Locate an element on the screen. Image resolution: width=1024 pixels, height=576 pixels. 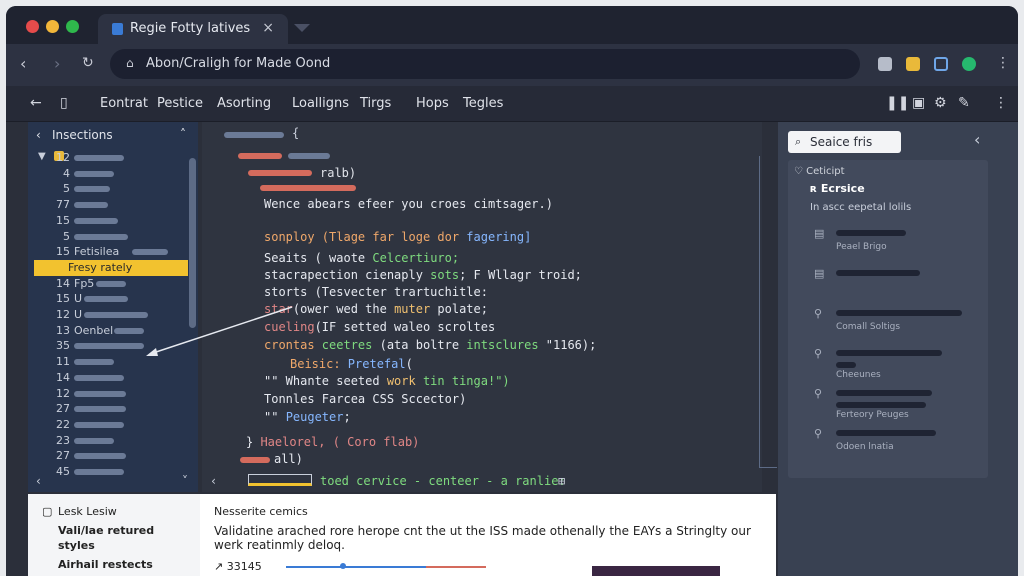
bottom-left-item: Vali/lae retured is located at coordinates (106, 530).